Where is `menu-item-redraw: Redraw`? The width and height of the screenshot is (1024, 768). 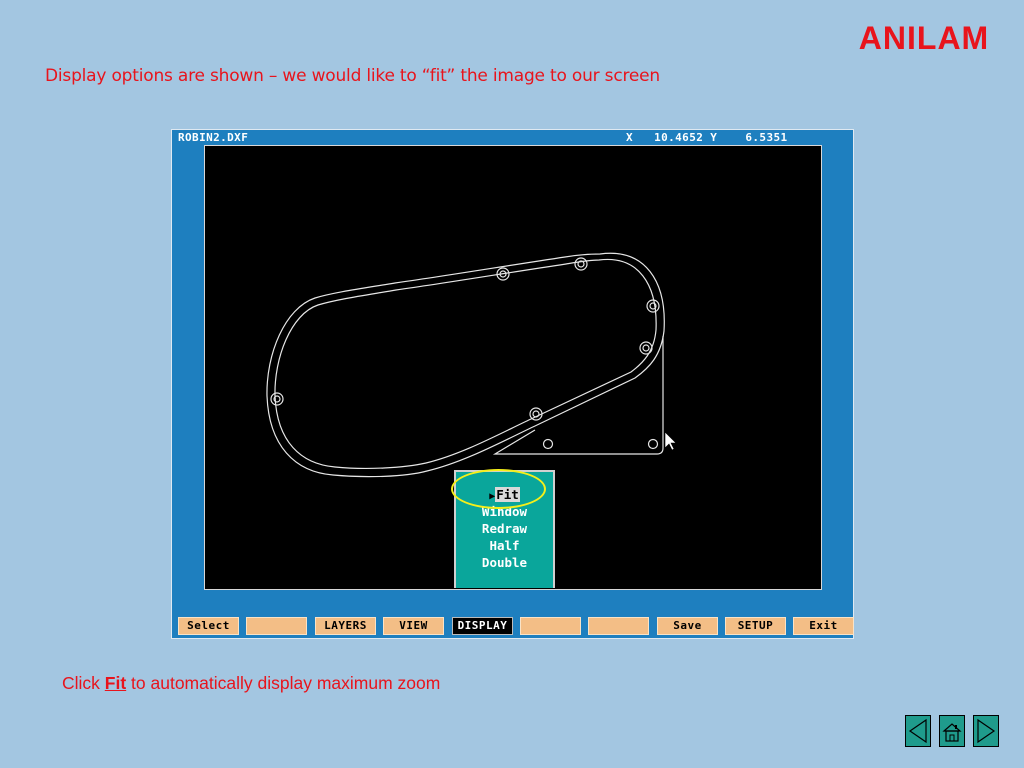 menu-item-redraw: Redraw is located at coordinates (504, 528).